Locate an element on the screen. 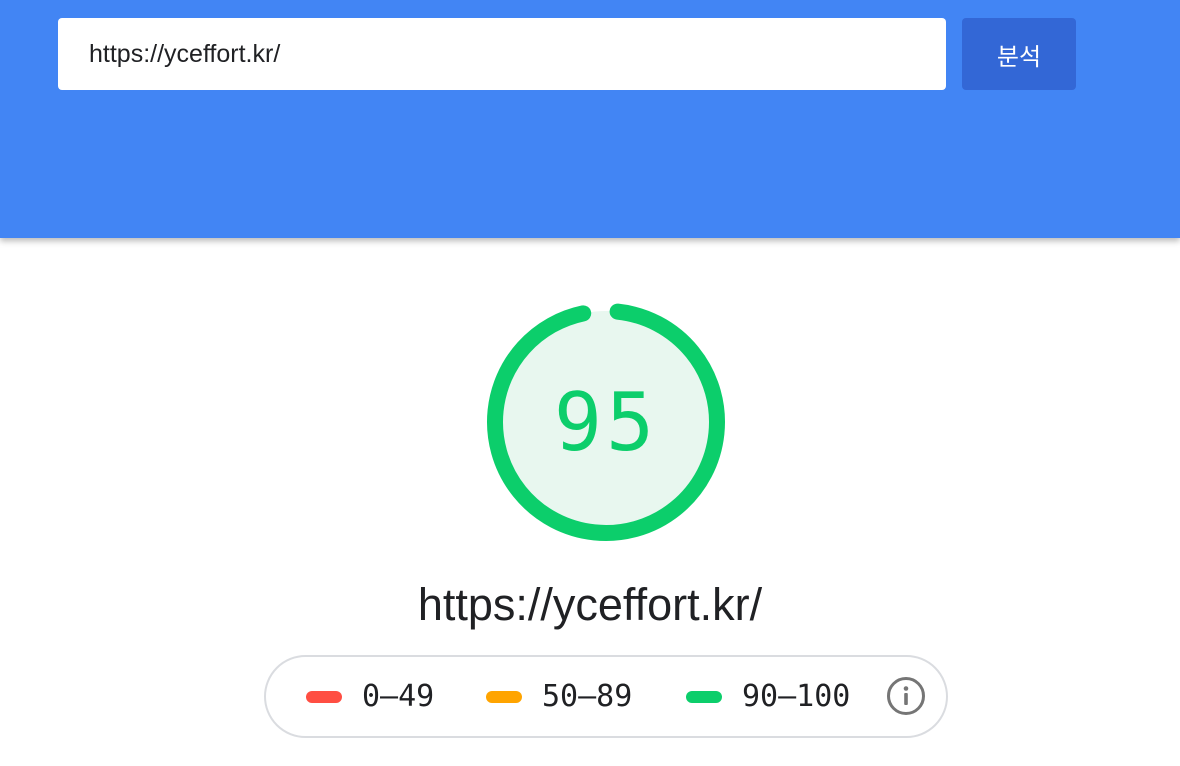 This screenshot has height=766, width=1180. legend-label-average: 50–89 is located at coordinates (587, 696).